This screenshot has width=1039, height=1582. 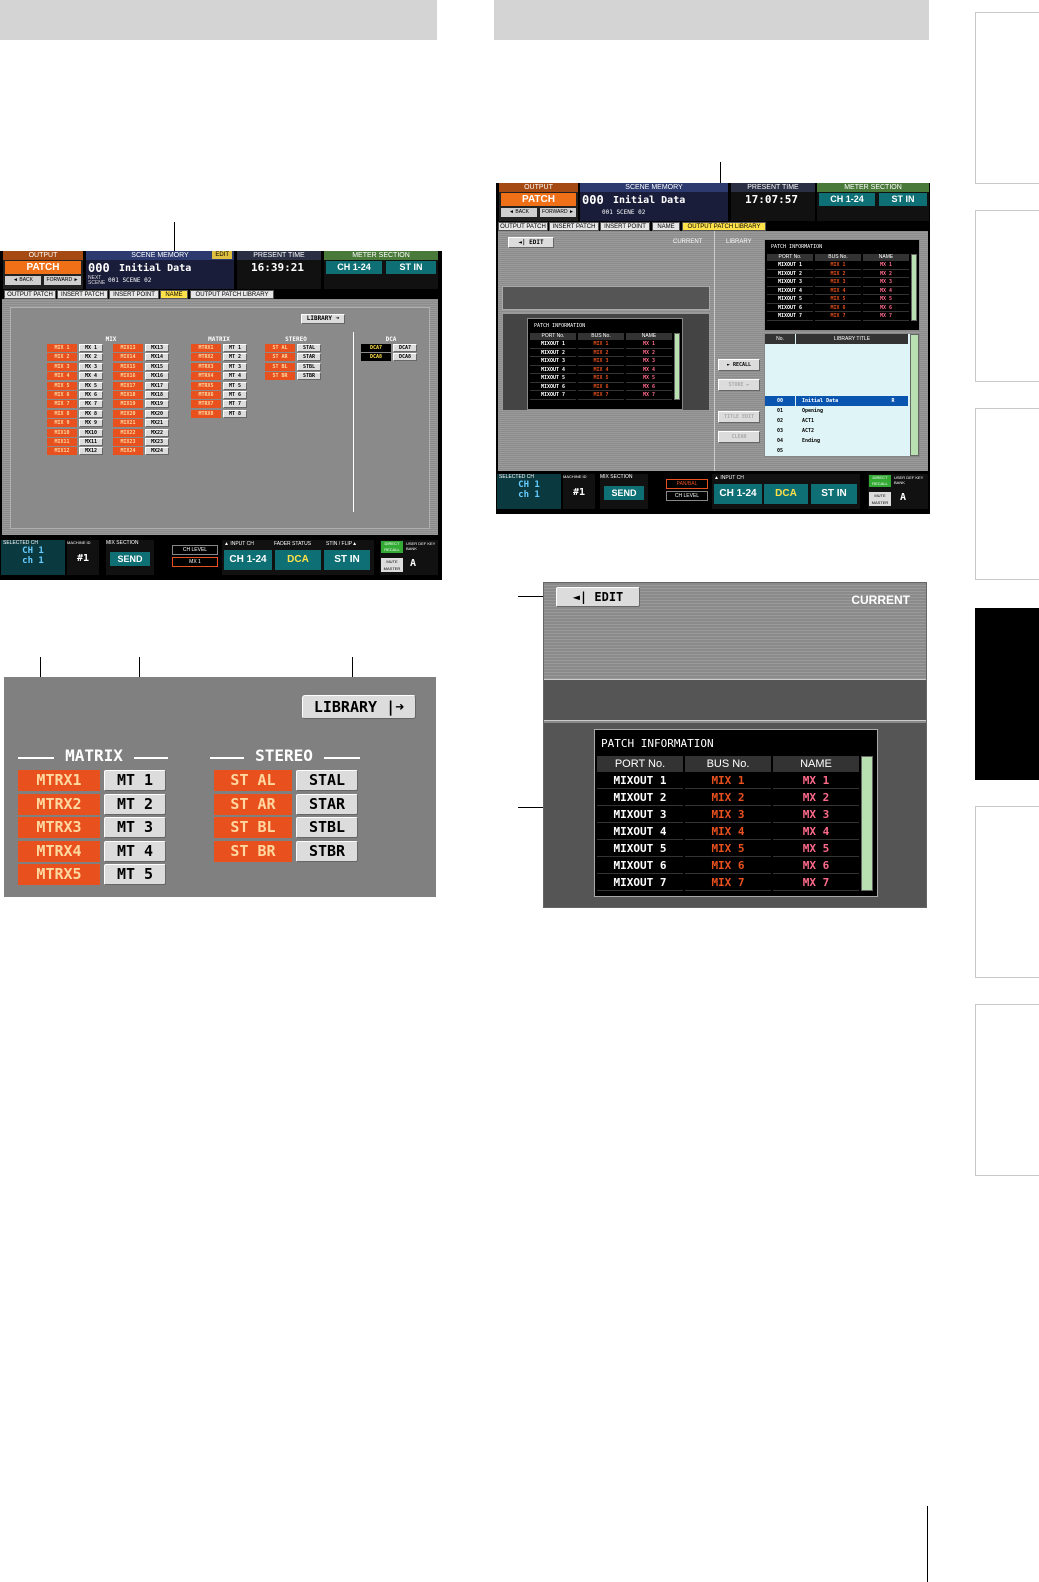 What do you see at coordinates (91, 423) in the screenshot?
I see `name-button: MX 9` at bounding box center [91, 423].